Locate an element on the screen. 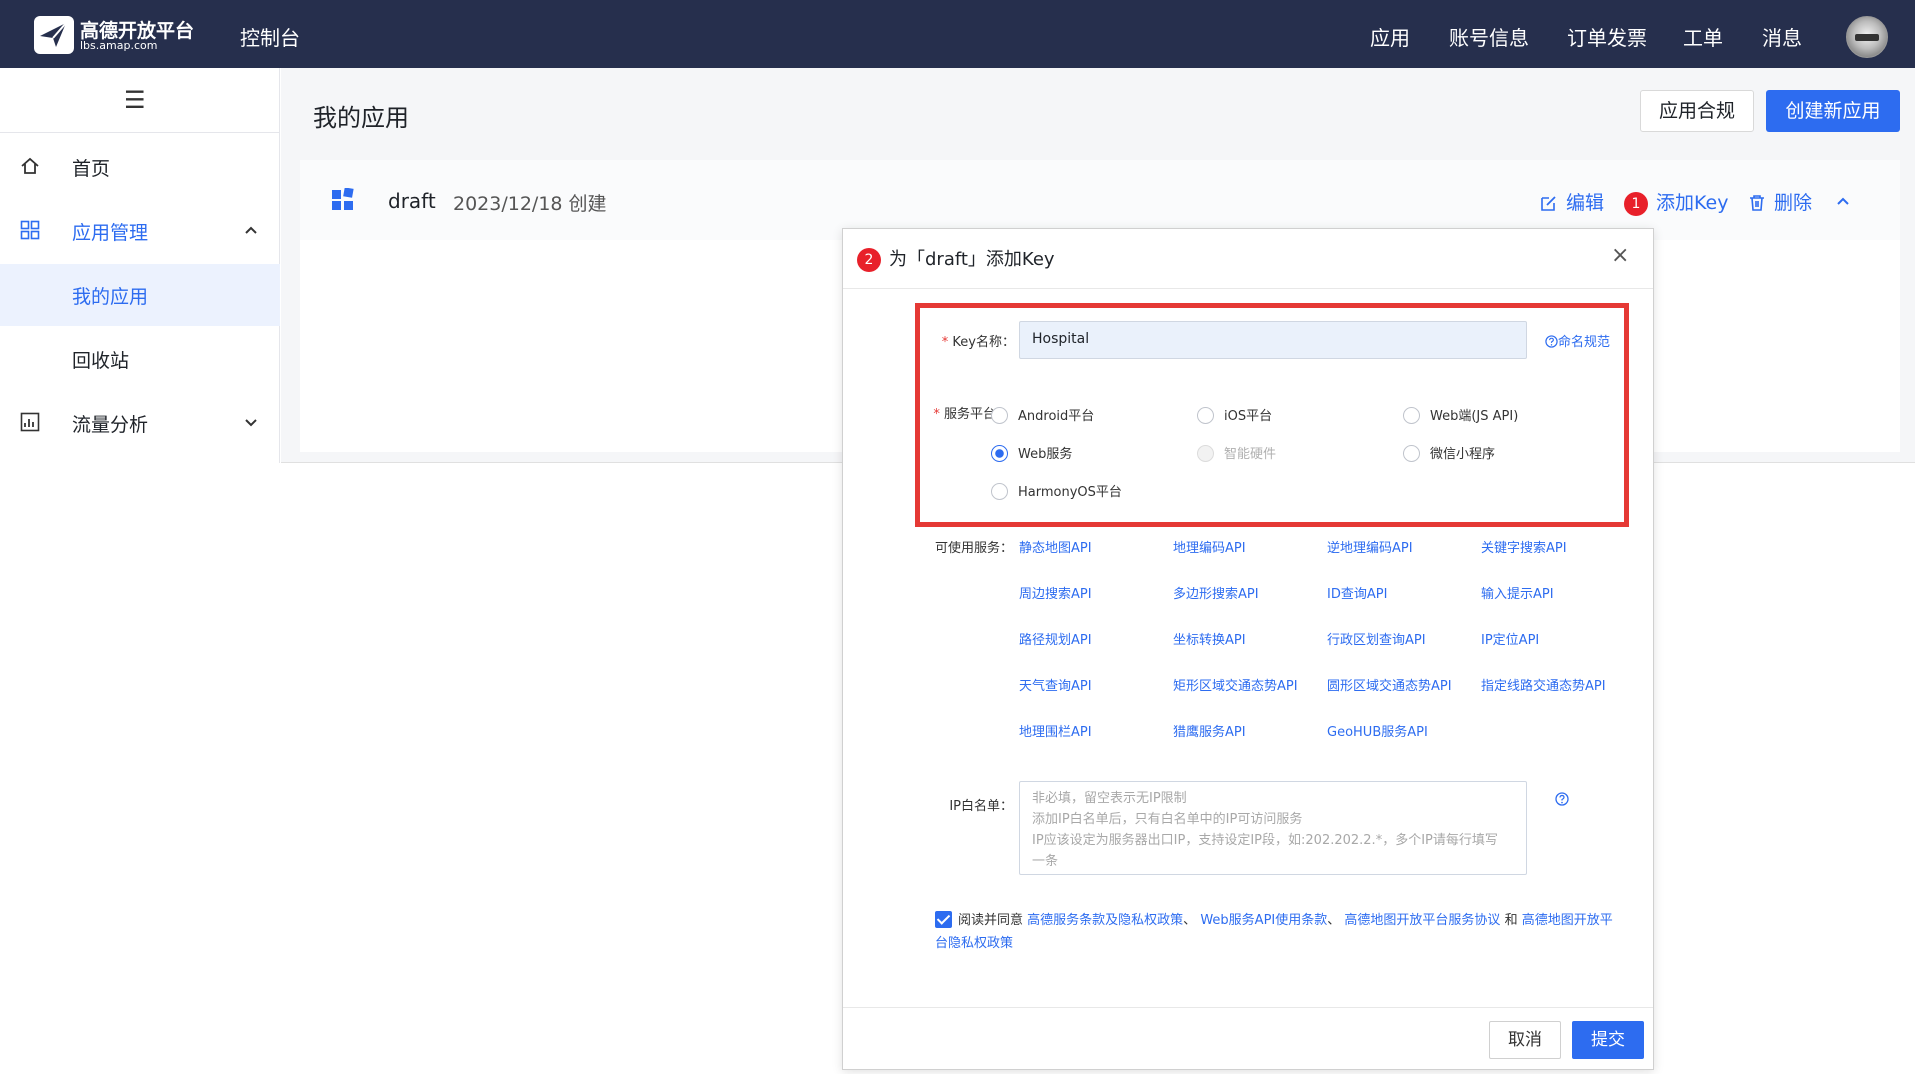 Image resolution: width=1915 pixels, height=1074 pixels. sidebar-item-home: 首页 is located at coordinates (140, 167).